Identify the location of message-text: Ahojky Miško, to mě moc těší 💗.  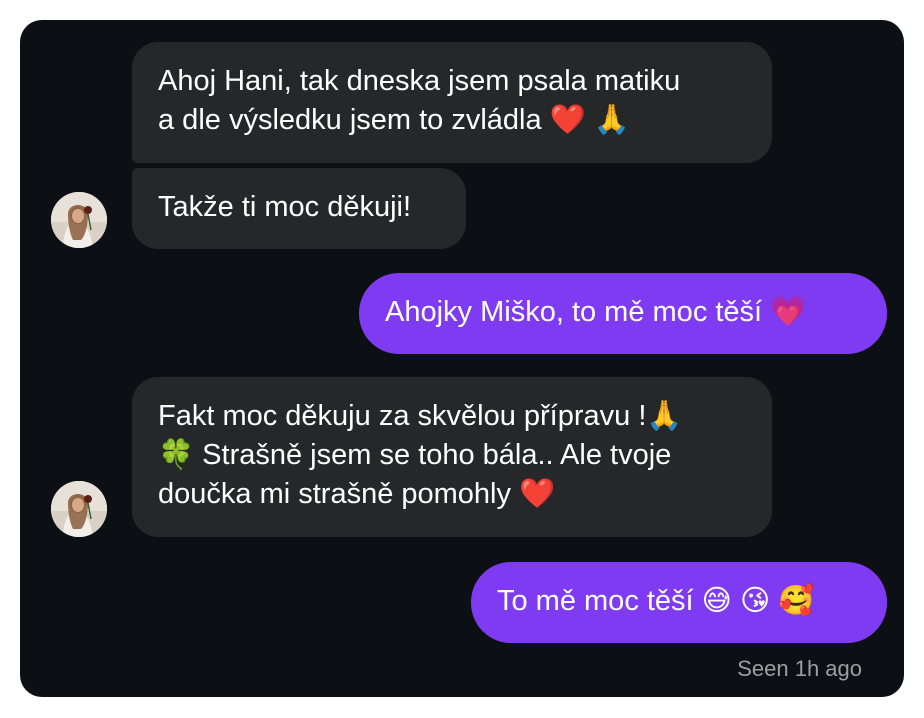
(596, 312).